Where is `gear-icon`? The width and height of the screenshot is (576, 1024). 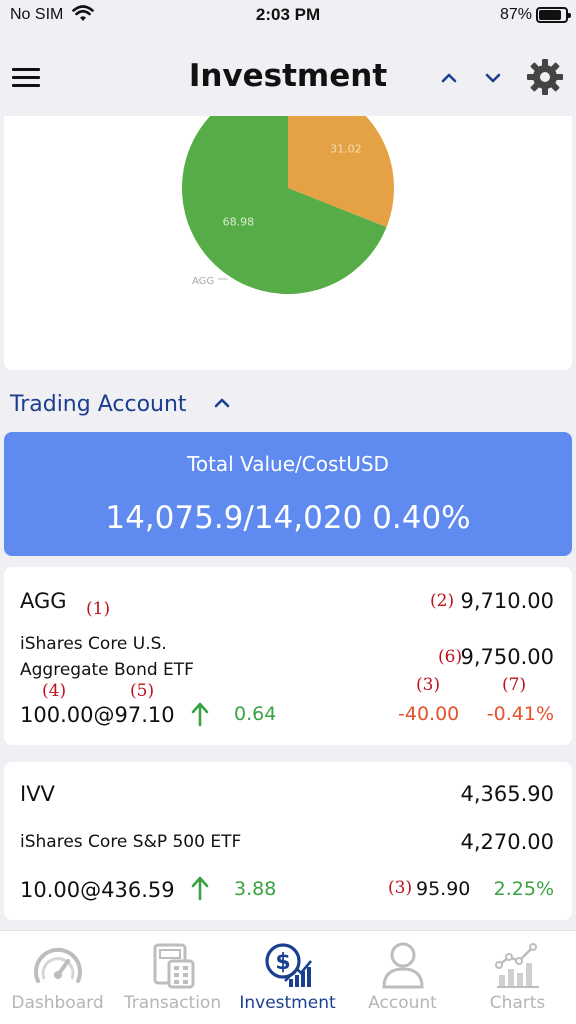
gear-icon is located at coordinates (545, 77).